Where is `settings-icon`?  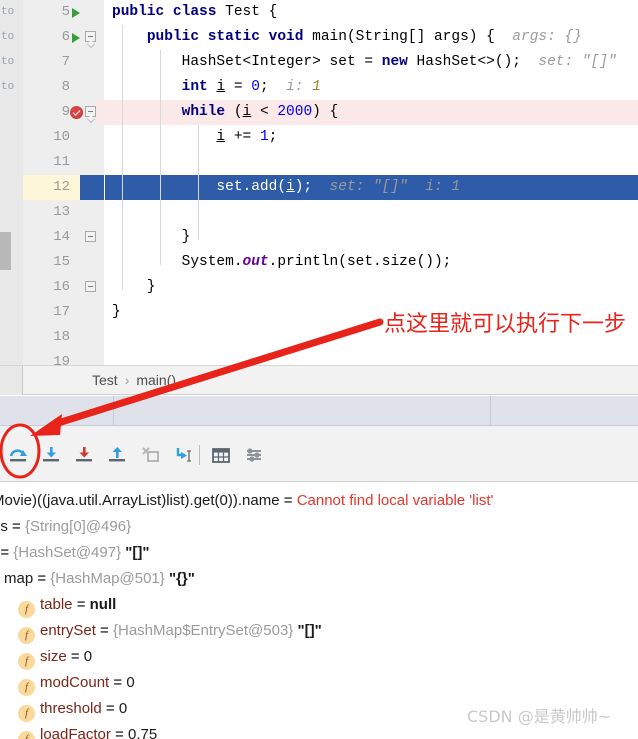
settings-icon is located at coordinates (254, 455).